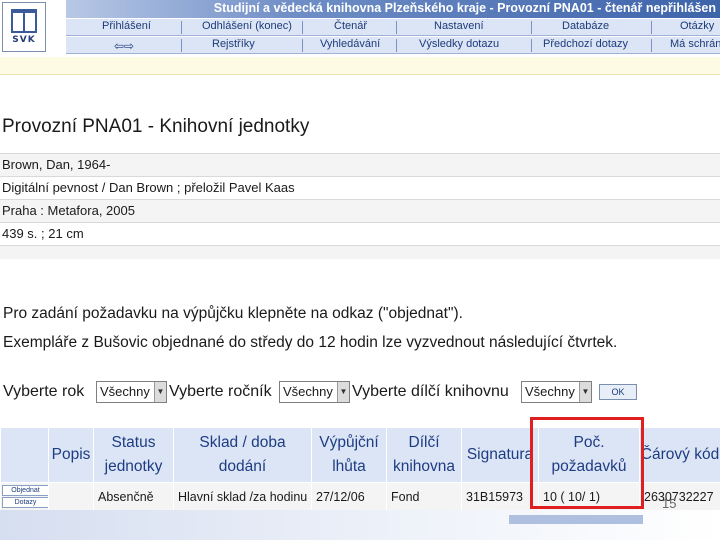 This screenshot has width=720, height=540. Describe the element at coordinates (576, 519) in the screenshot. I see `footer-strip` at that location.